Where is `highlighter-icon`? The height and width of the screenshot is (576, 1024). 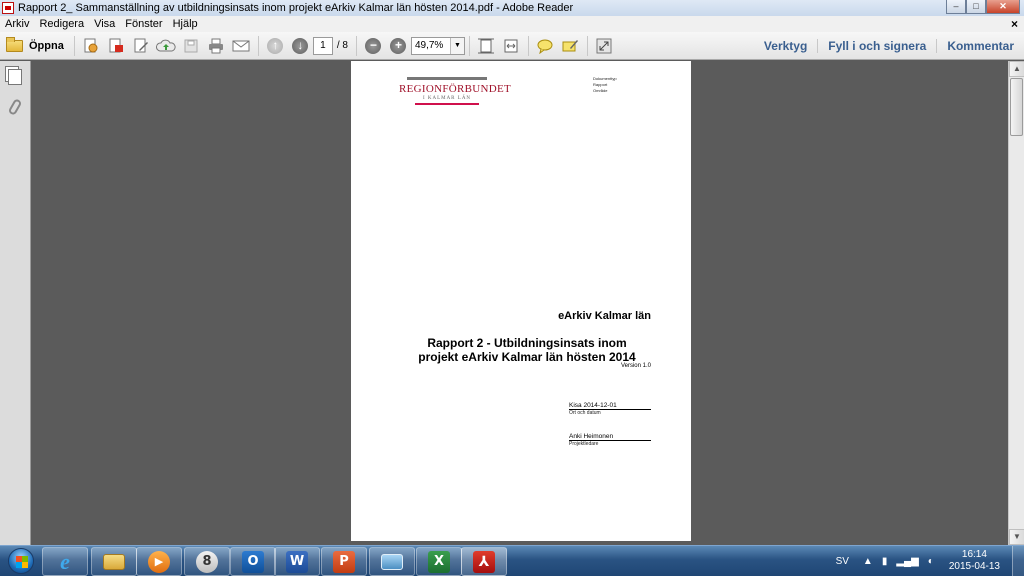
highlighter-icon is located at coordinates (570, 45).